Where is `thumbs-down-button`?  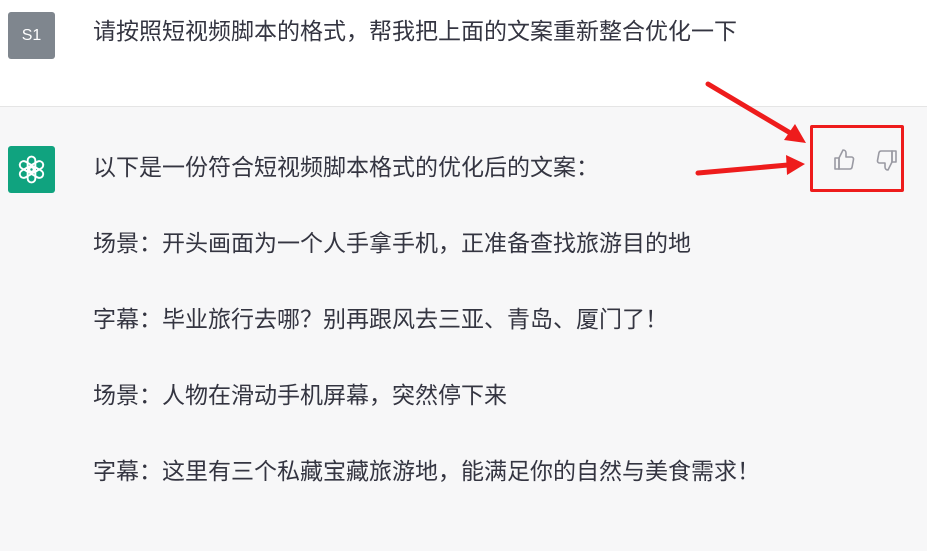
thumbs-down-button is located at coordinates (887, 160).